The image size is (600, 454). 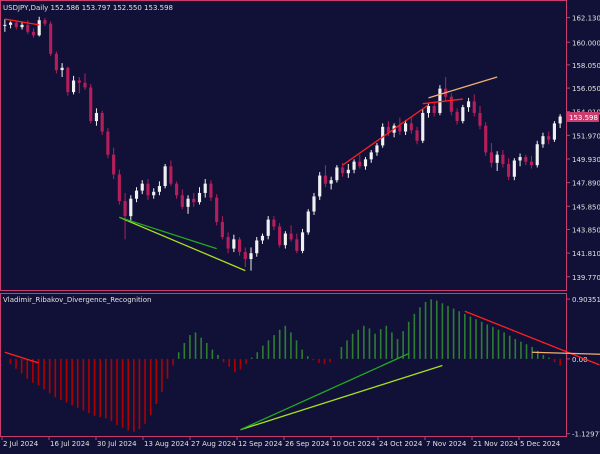 I want to click on price-tick-label: 149.930, so click(x=586, y=160).